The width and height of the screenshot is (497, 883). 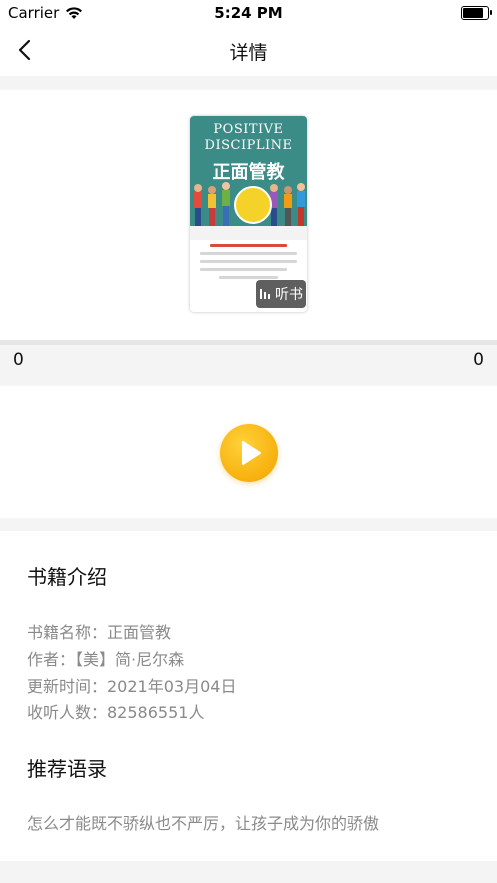 I want to click on quotes-heading: 推荐语录, so click(x=67, y=769).